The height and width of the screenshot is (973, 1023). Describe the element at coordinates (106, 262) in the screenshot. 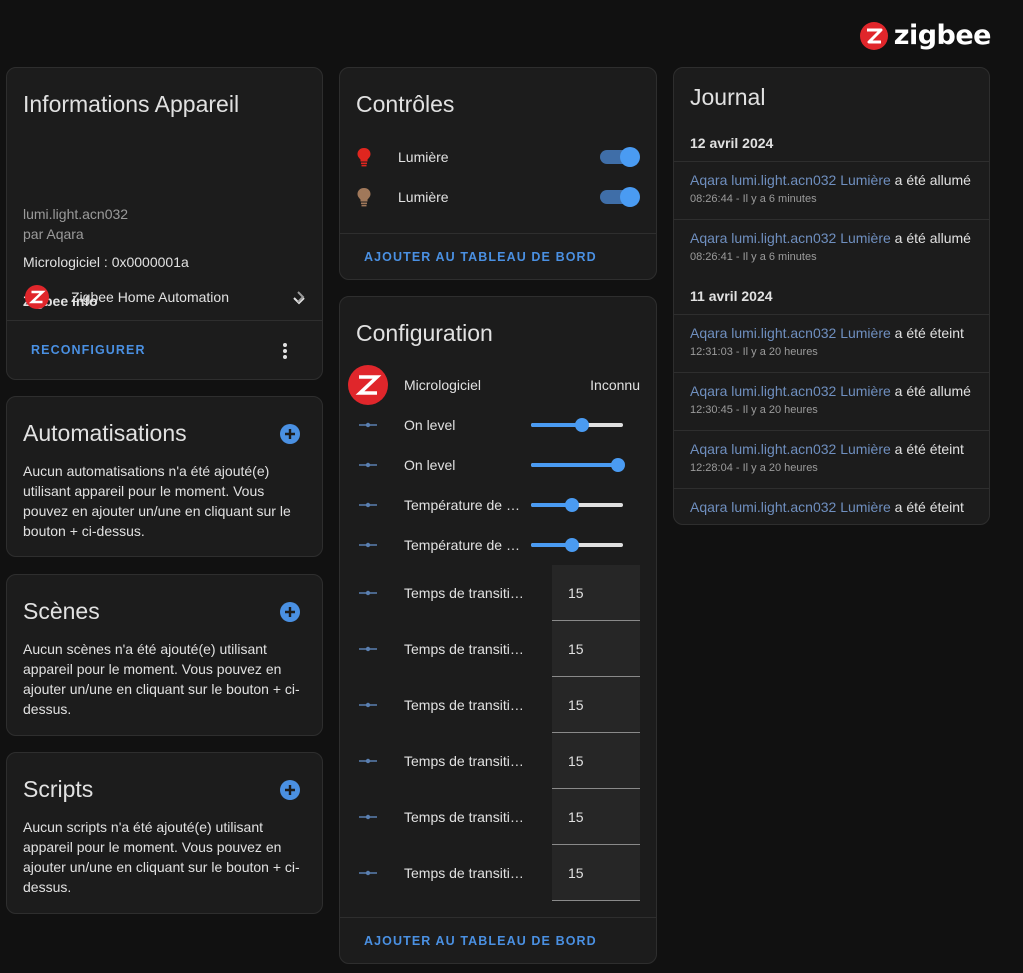

I see `device-firmware: Micrologiciel : 0x0000001a` at that location.